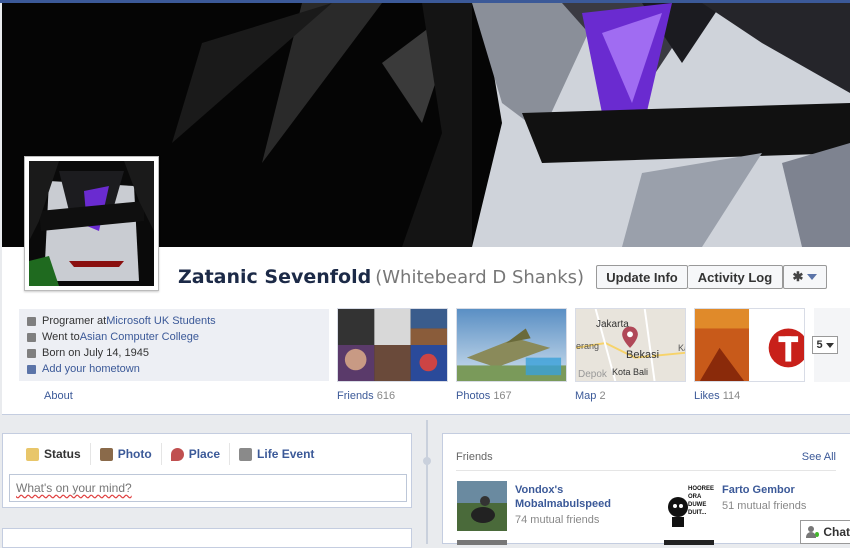 This screenshot has width=850, height=548. What do you see at coordinates (811, 532) in the screenshot?
I see `chat-user-icon` at bounding box center [811, 532].